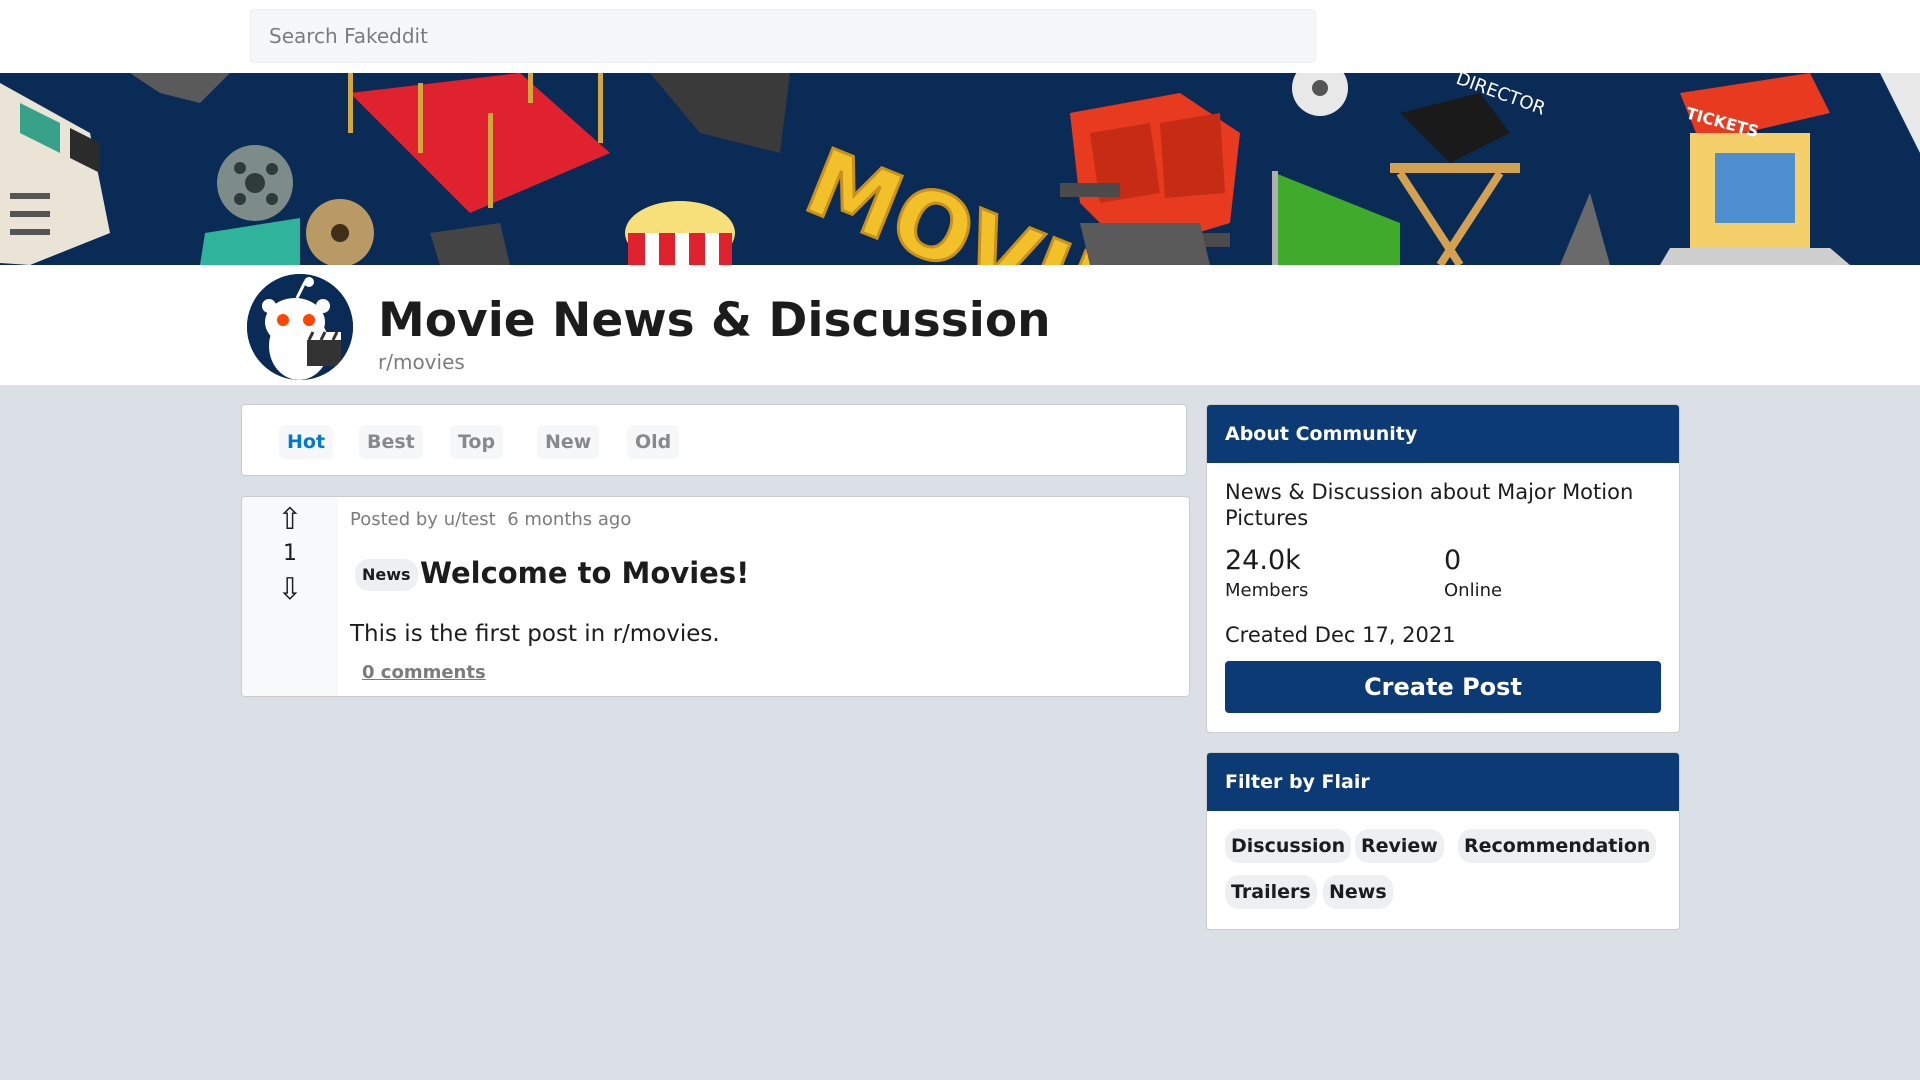 This screenshot has height=1080, width=1920. Describe the element at coordinates (470, 519) in the screenshot. I see `post-author-link: u/test` at that location.